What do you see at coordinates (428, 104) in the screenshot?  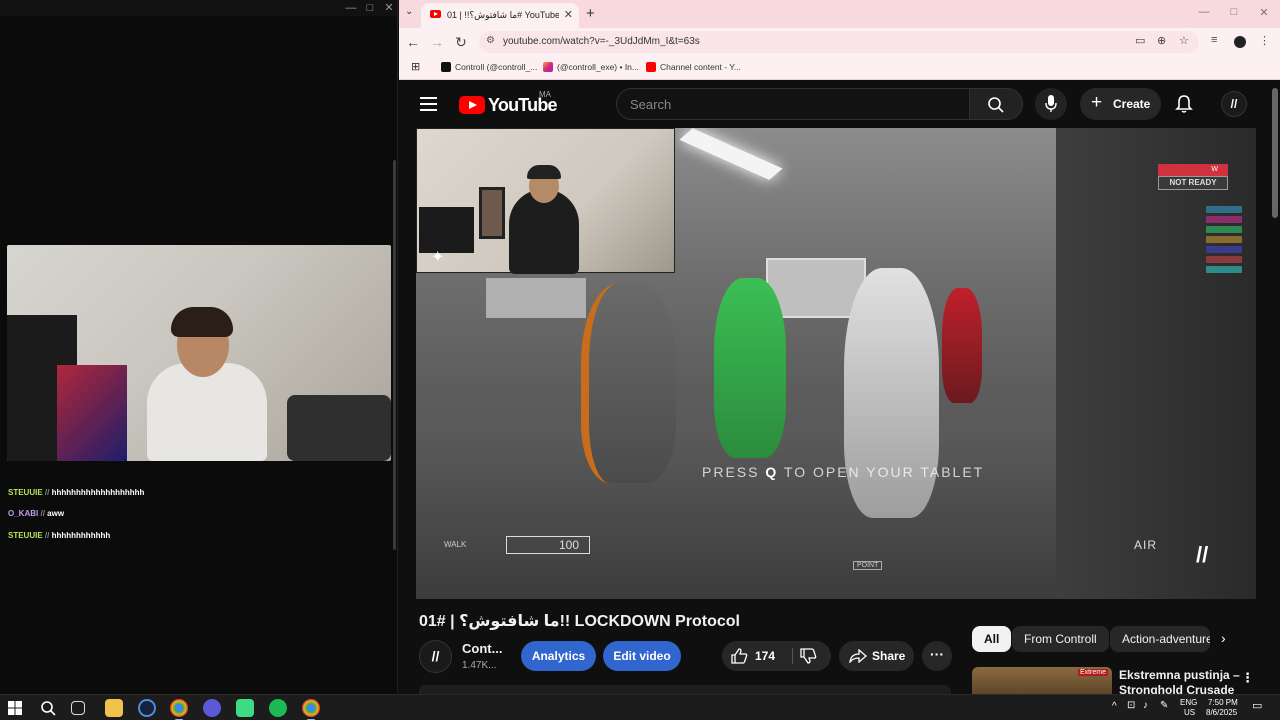 I see `hamburger-menu-icon` at bounding box center [428, 104].